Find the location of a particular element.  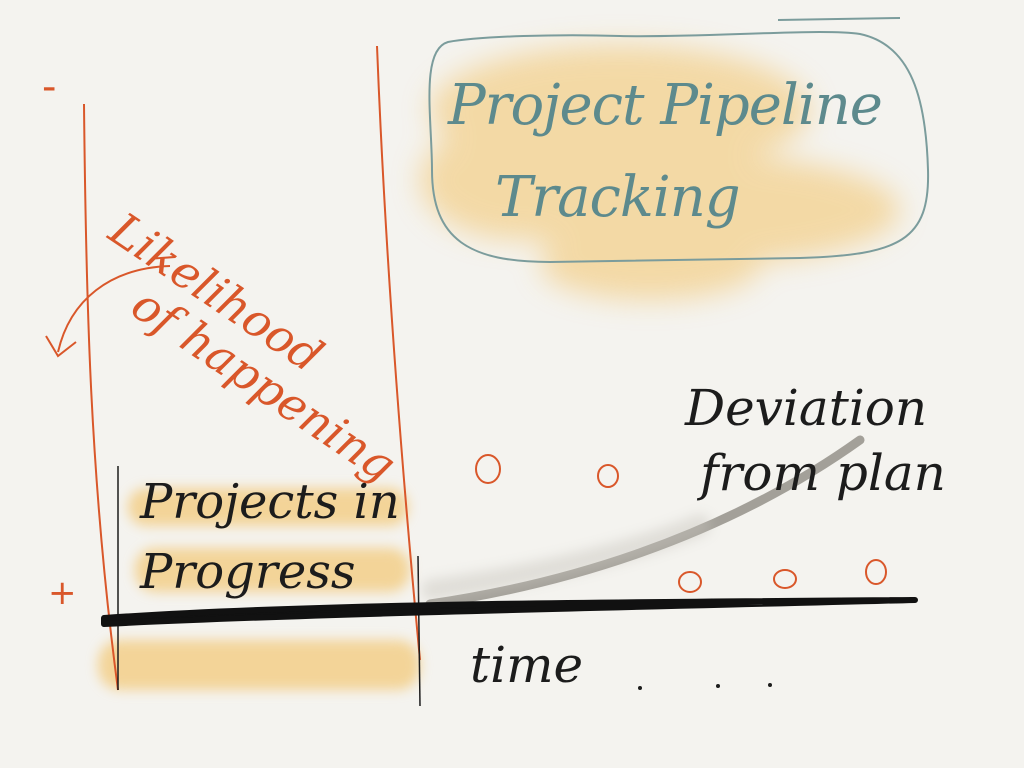

projects-box-label-line-1: Projects in is located at coordinates (270, 502).